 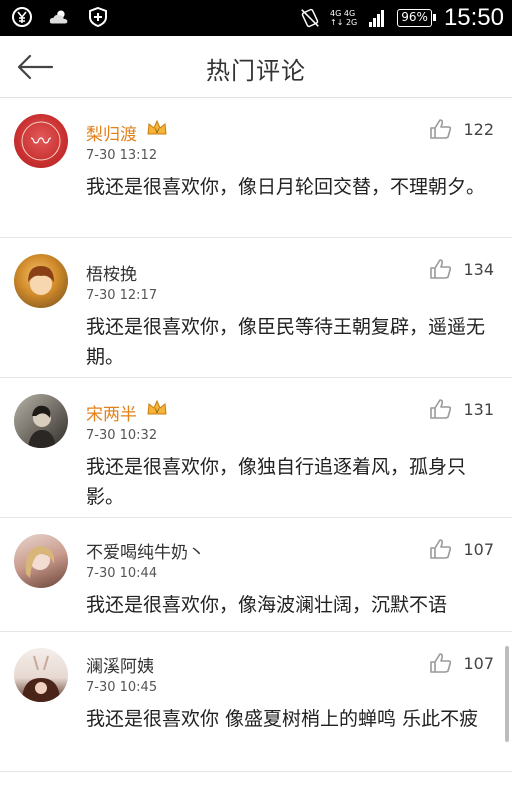 What do you see at coordinates (256, 71) in the screenshot?
I see `page-title: 热门评论` at bounding box center [256, 71].